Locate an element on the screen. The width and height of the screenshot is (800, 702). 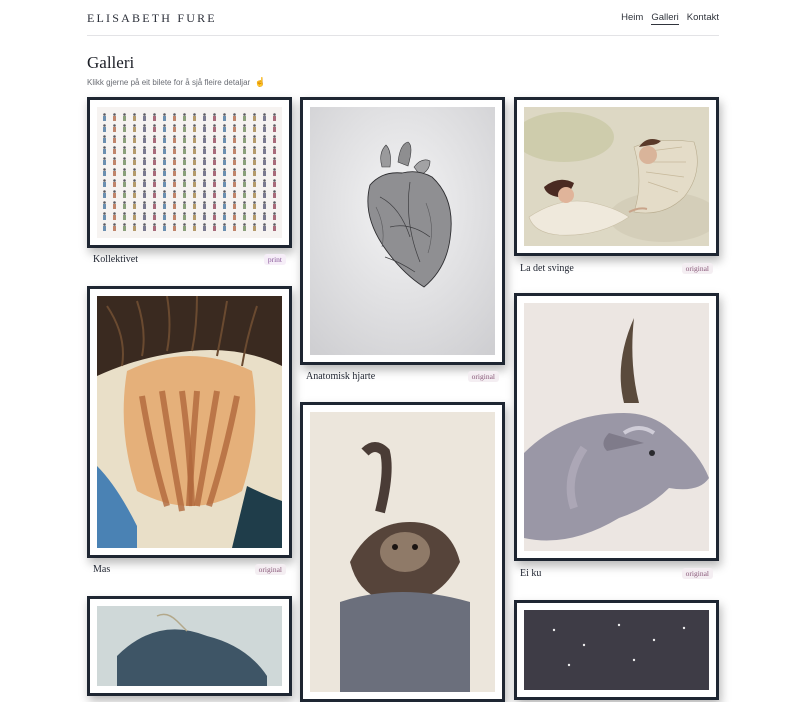
gallery-card-mas: Mas original is located at coordinates (189, 434).